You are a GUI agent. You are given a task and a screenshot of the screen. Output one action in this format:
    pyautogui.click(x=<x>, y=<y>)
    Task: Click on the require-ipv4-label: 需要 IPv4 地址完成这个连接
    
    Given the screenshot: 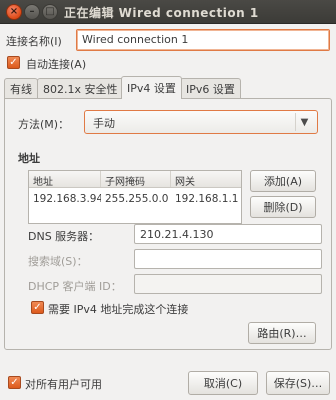 What is the action you would take?
    pyautogui.click(x=118, y=309)
    